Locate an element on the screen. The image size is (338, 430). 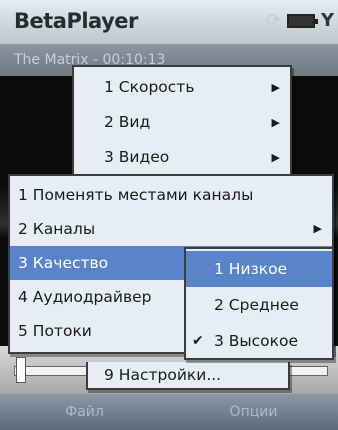
menu-item-label: 5 Потоки is located at coordinates (55, 331).